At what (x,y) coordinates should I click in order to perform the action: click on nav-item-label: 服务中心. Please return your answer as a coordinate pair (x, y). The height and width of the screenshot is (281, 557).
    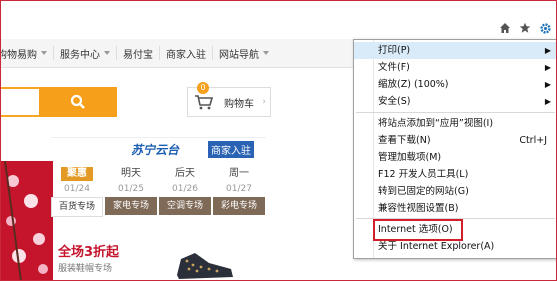
    Looking at the image, I should click on (80, 55).